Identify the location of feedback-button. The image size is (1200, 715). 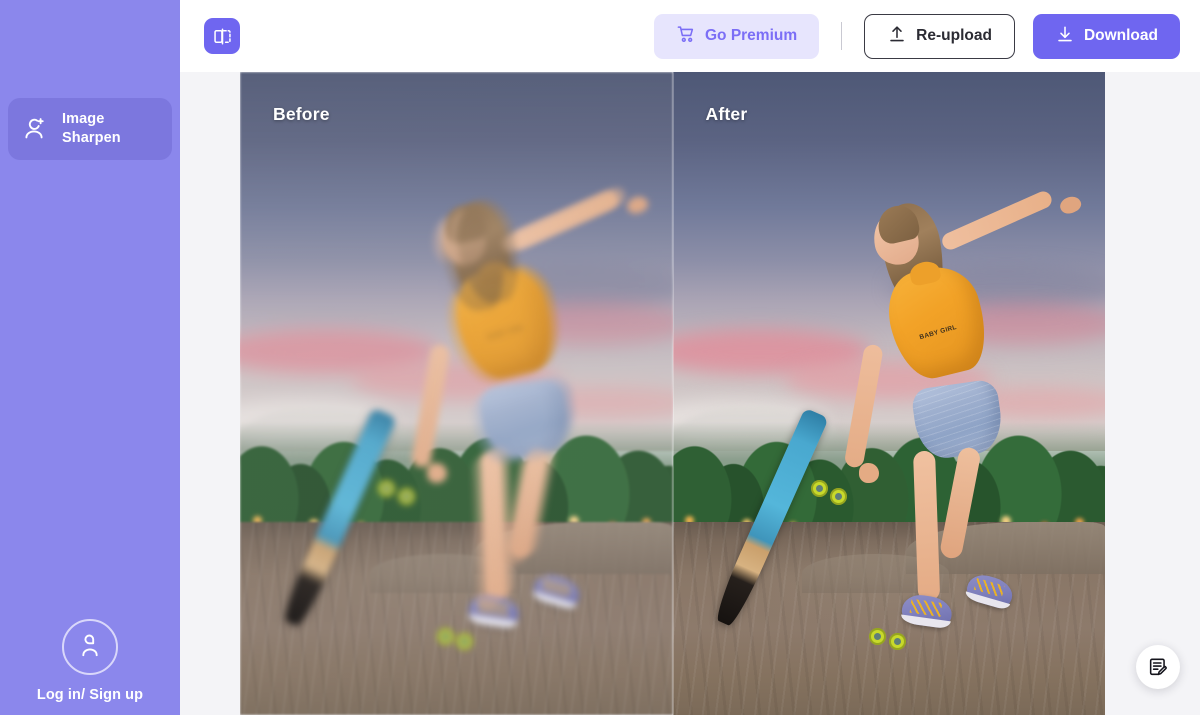
(1158, 667).